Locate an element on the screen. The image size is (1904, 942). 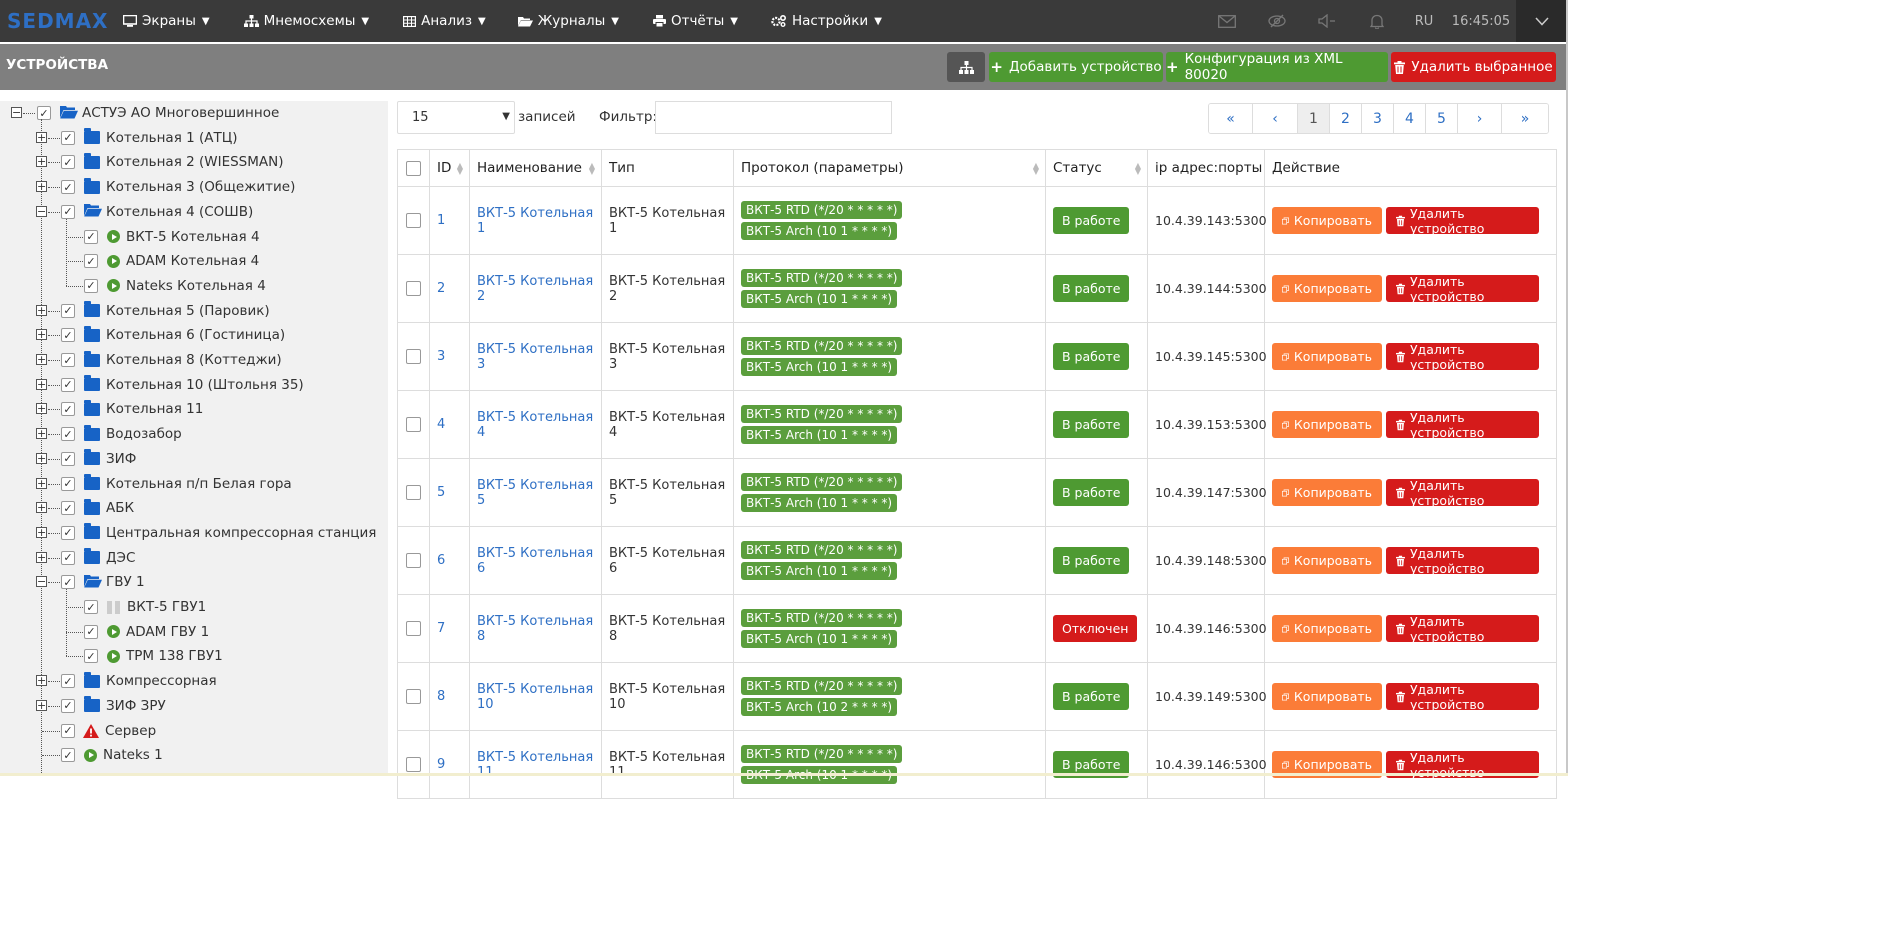
bell-icon is located at coordinates (1377, 21).